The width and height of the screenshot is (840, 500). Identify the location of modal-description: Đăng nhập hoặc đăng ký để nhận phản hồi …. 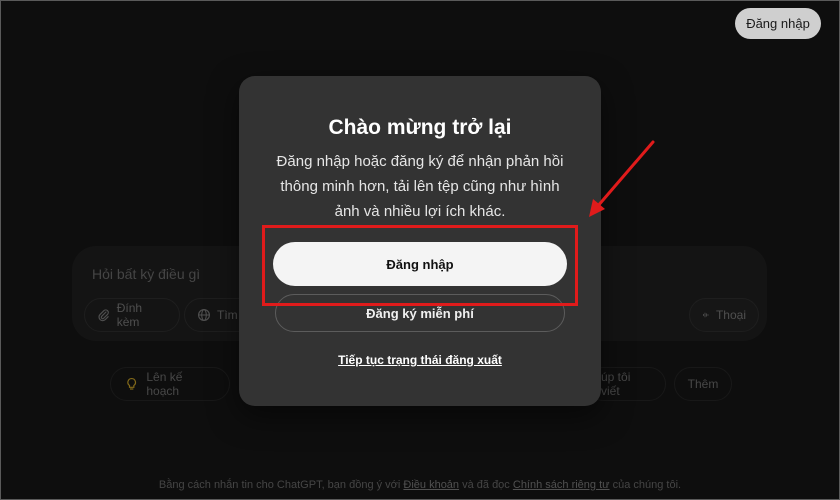
(420, 186).